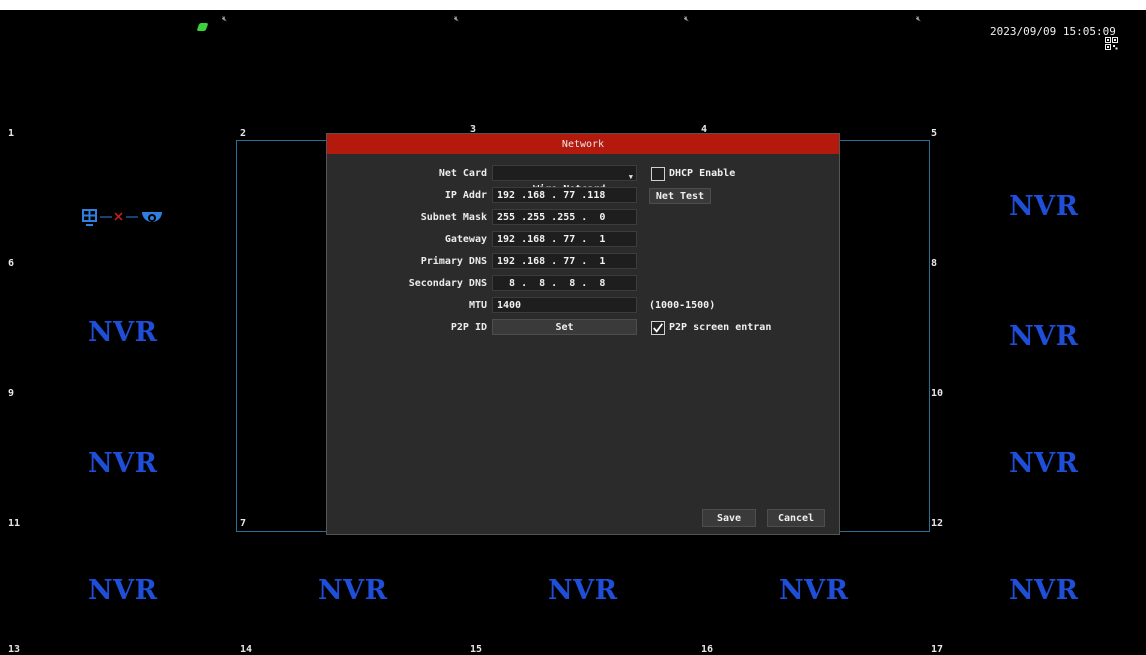  I want to click on channel-number: 8, so click(934, 263).